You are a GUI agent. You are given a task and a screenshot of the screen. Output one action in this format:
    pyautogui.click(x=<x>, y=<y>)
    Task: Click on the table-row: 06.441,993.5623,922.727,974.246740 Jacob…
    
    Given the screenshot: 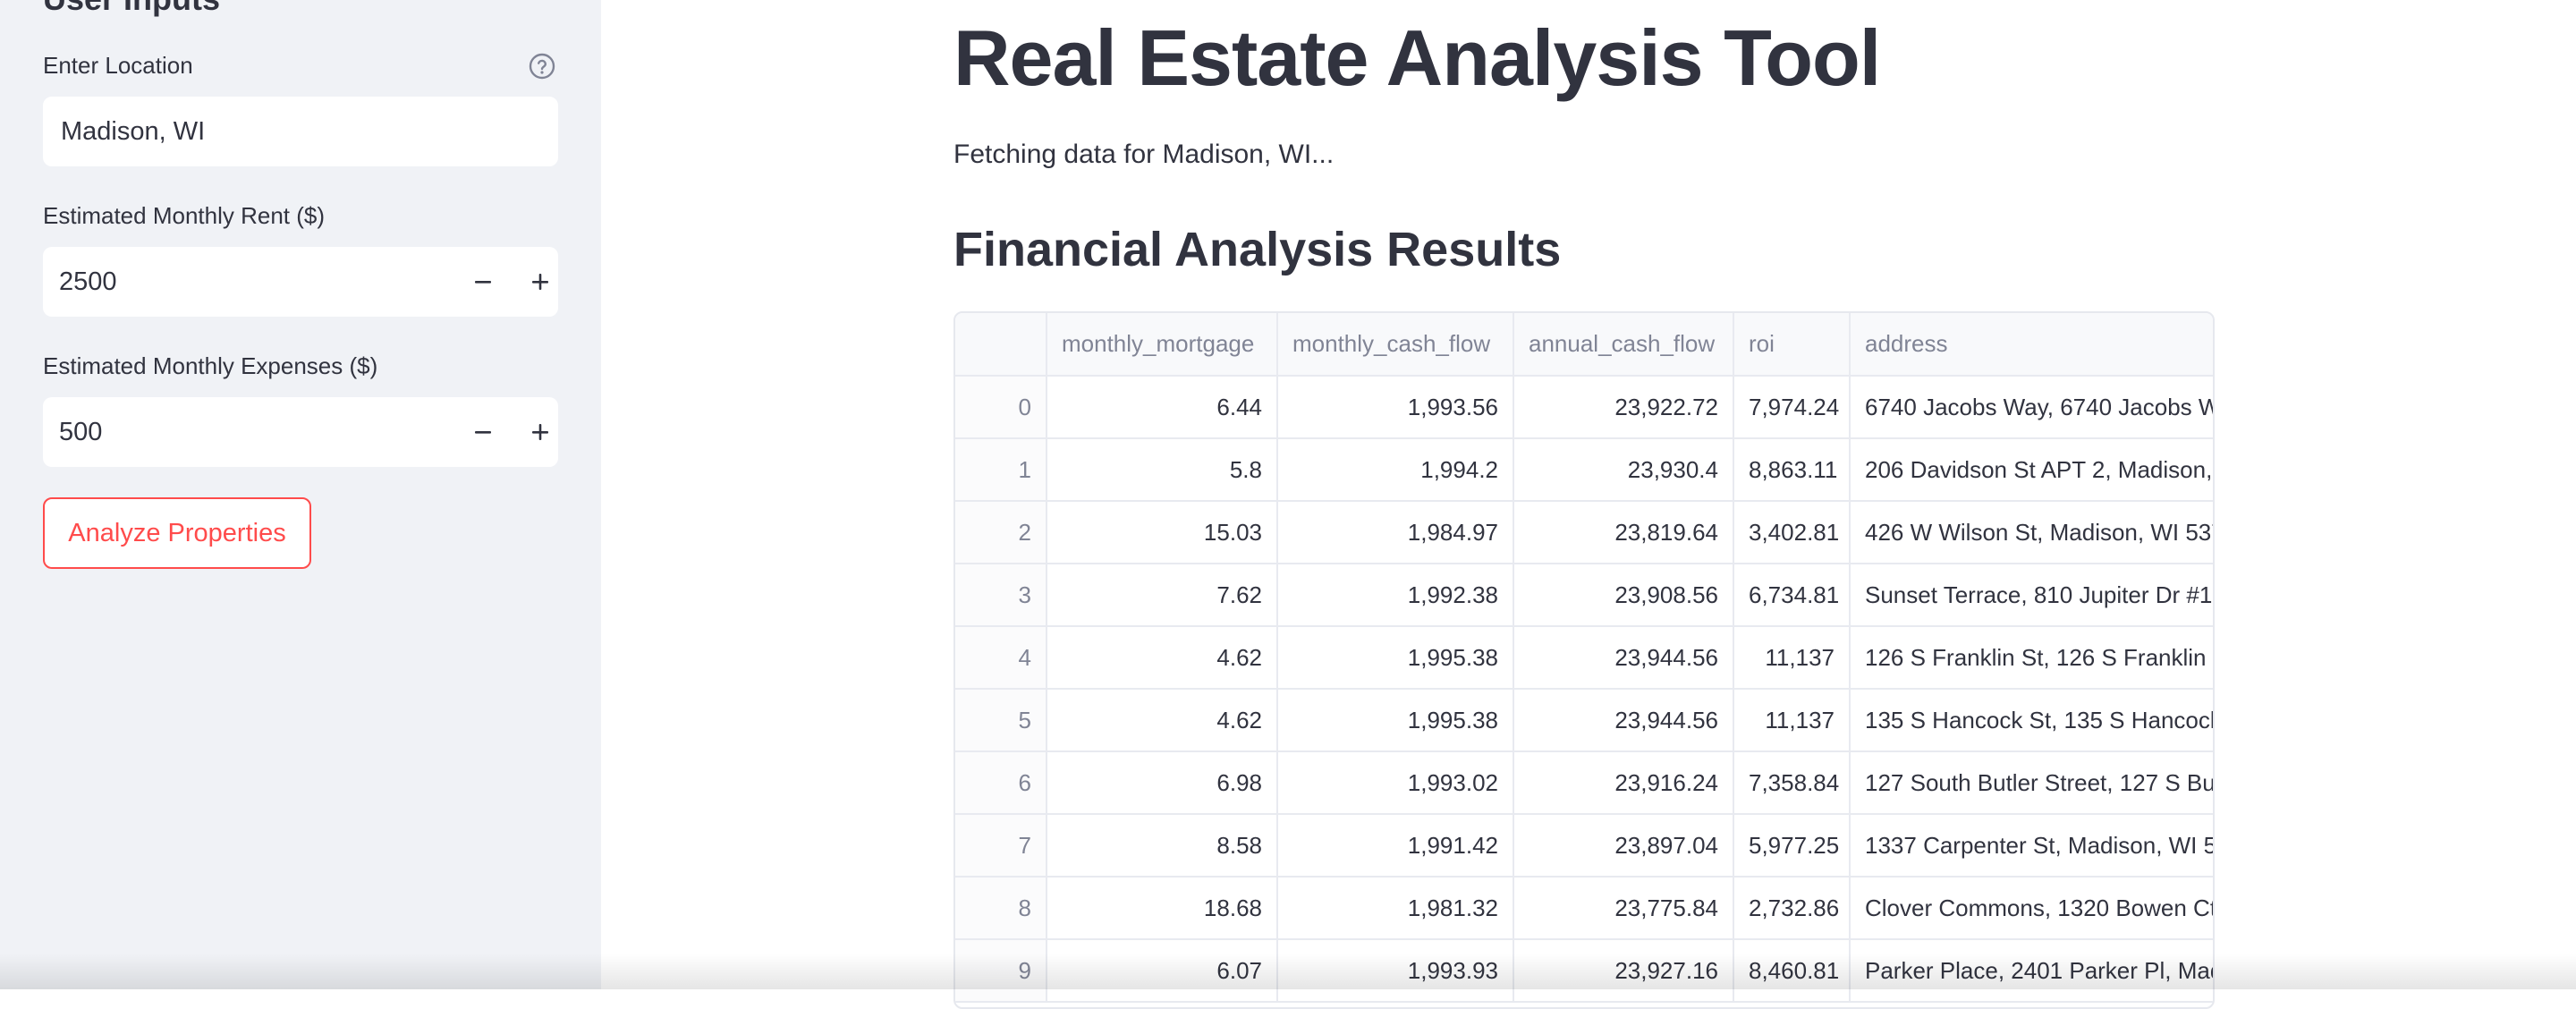 What is the action you would take?
    pyautogui.click(x=1585, y=407)
    